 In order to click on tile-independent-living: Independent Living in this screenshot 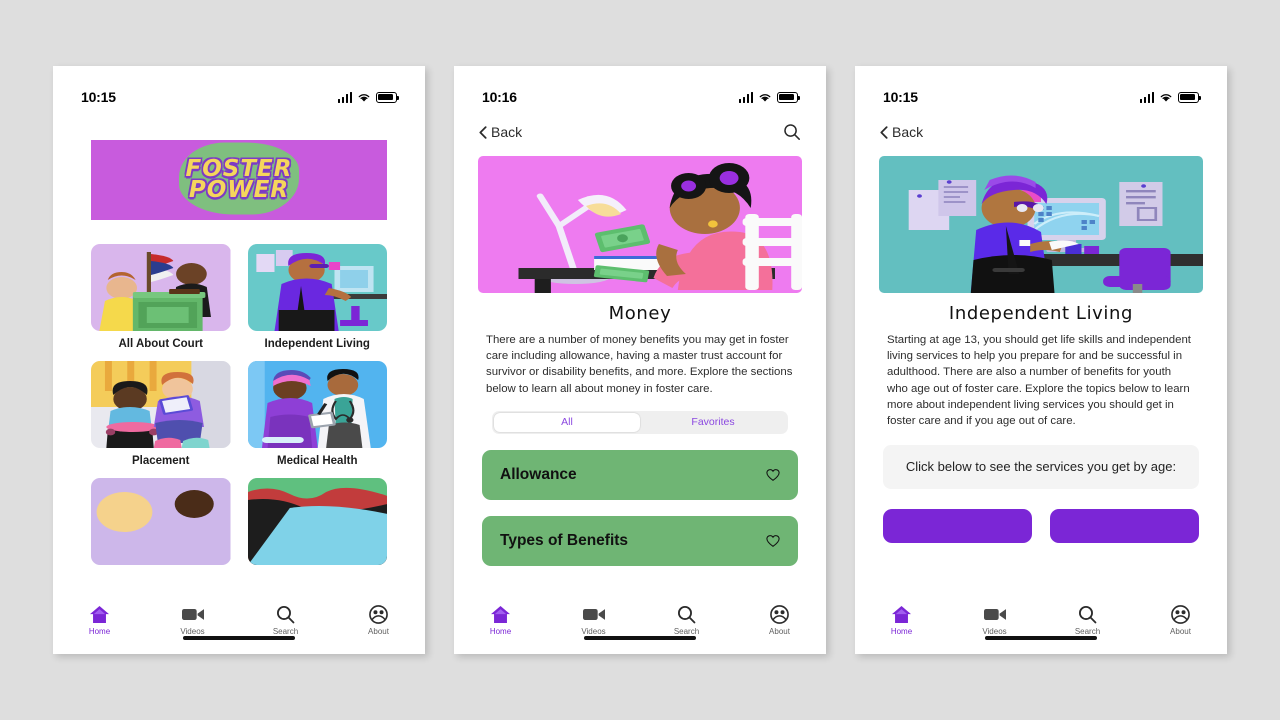, I will do `click(317, 297)`.